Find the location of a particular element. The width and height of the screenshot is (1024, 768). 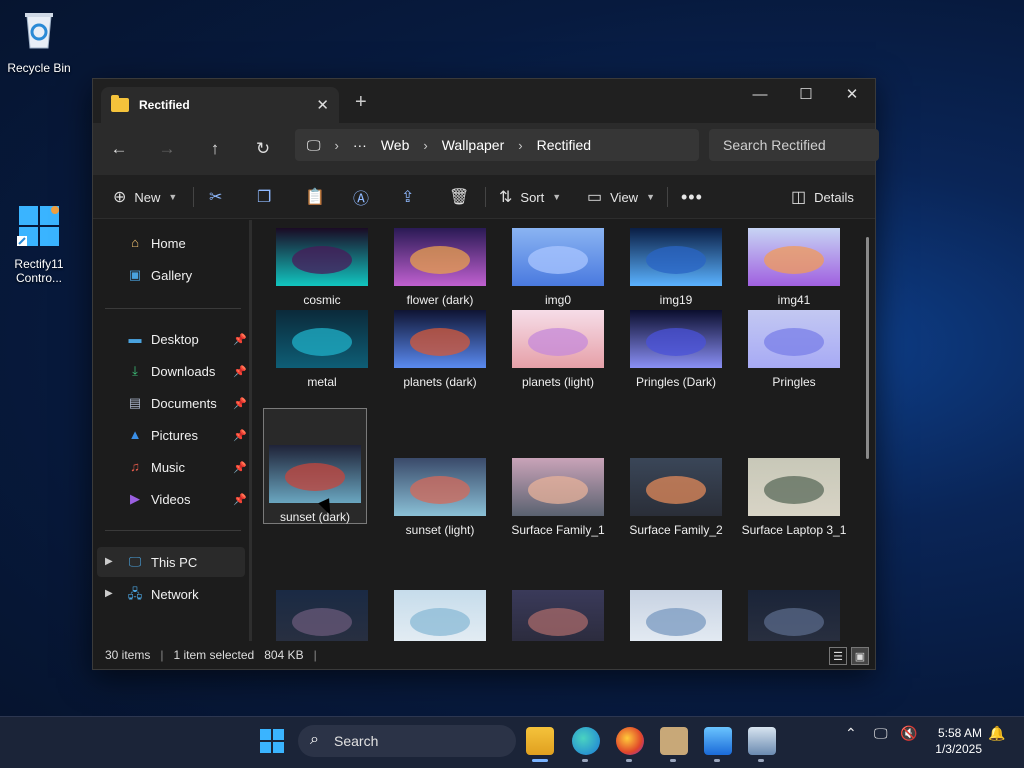

minimize-button: — is located at coordinates (760, 94).